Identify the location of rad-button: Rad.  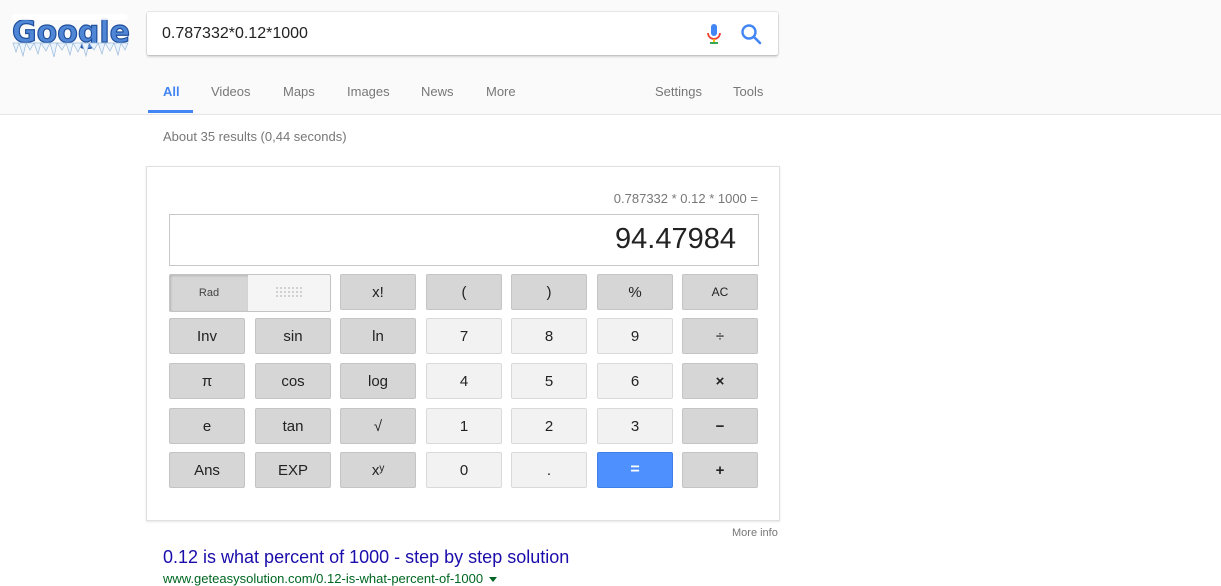
(209, 293).